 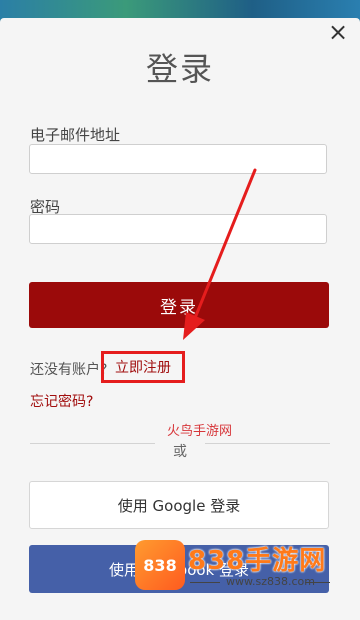 What do you see at coordinates (75, 135) in the screenshot?
I see `email-label: 电子邮件地址` at bounding box center [75, 135].